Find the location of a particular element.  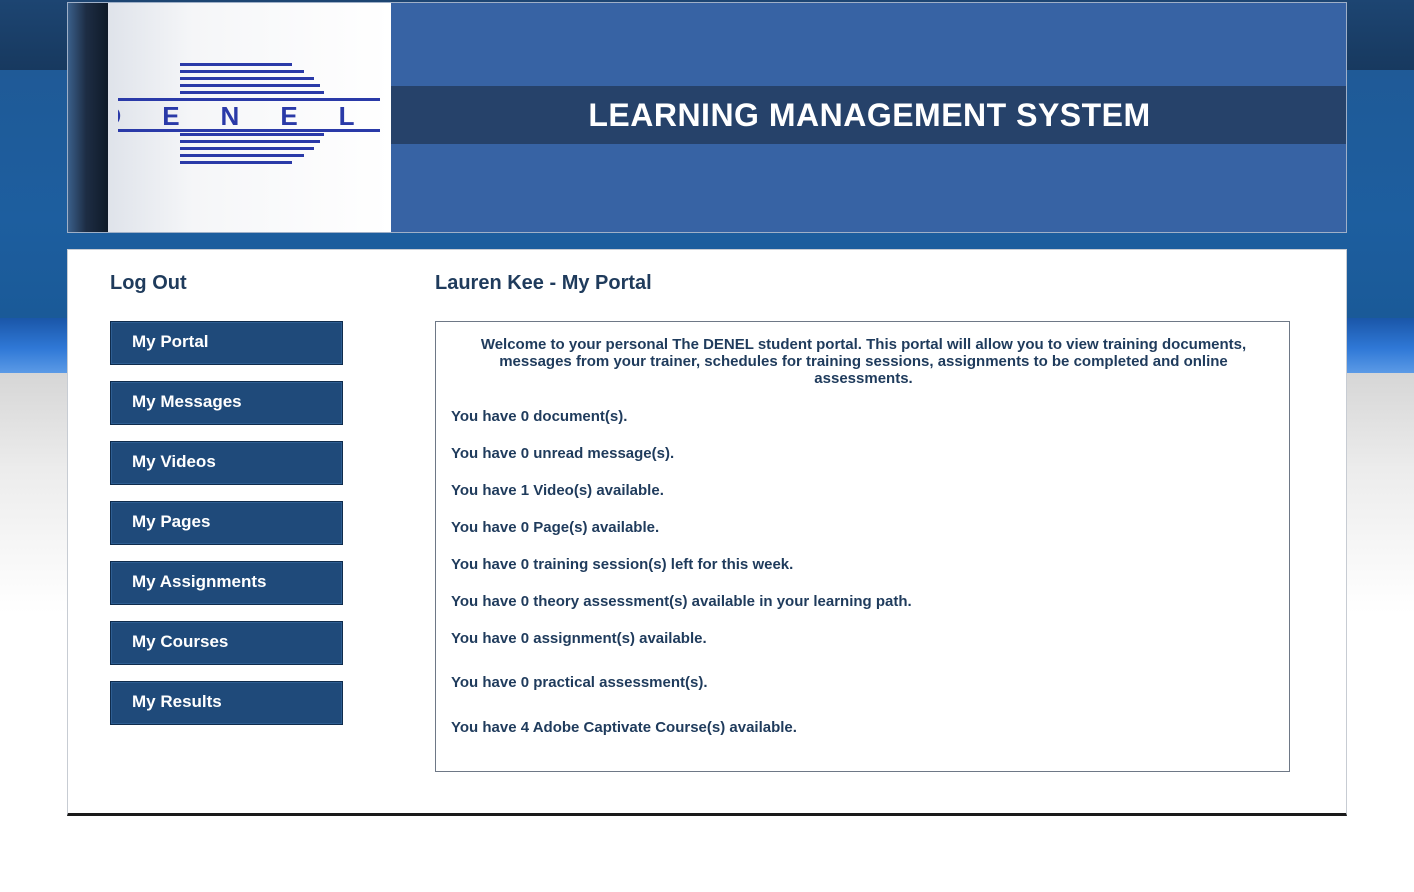

sidebar-item-my-videos: My Videos is located at coordinates (226, 463).